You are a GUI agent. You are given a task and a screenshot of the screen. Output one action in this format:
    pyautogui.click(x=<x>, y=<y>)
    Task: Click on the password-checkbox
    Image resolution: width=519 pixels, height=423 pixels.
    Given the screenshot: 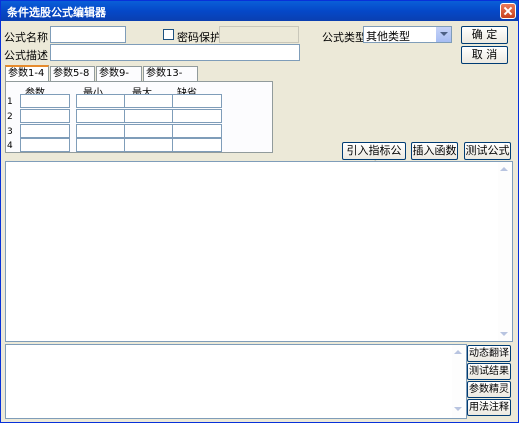 What is the action you would take?
    pyautogui.click(x=168, y=34)
    